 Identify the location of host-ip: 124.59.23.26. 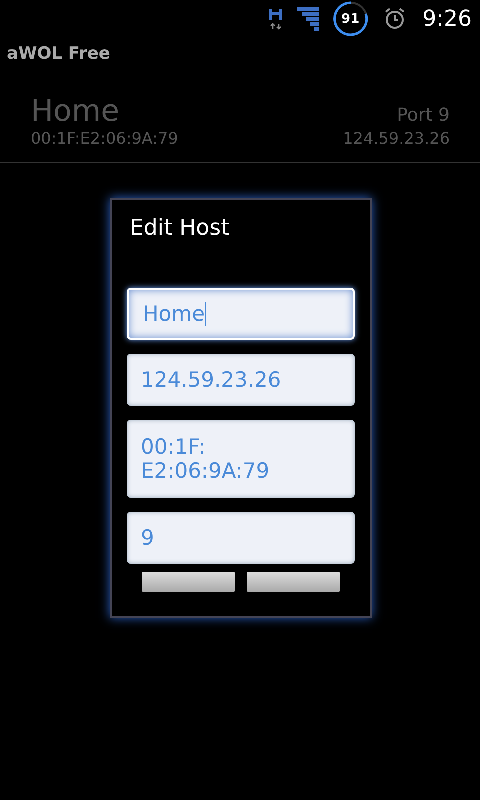
(396, 138).